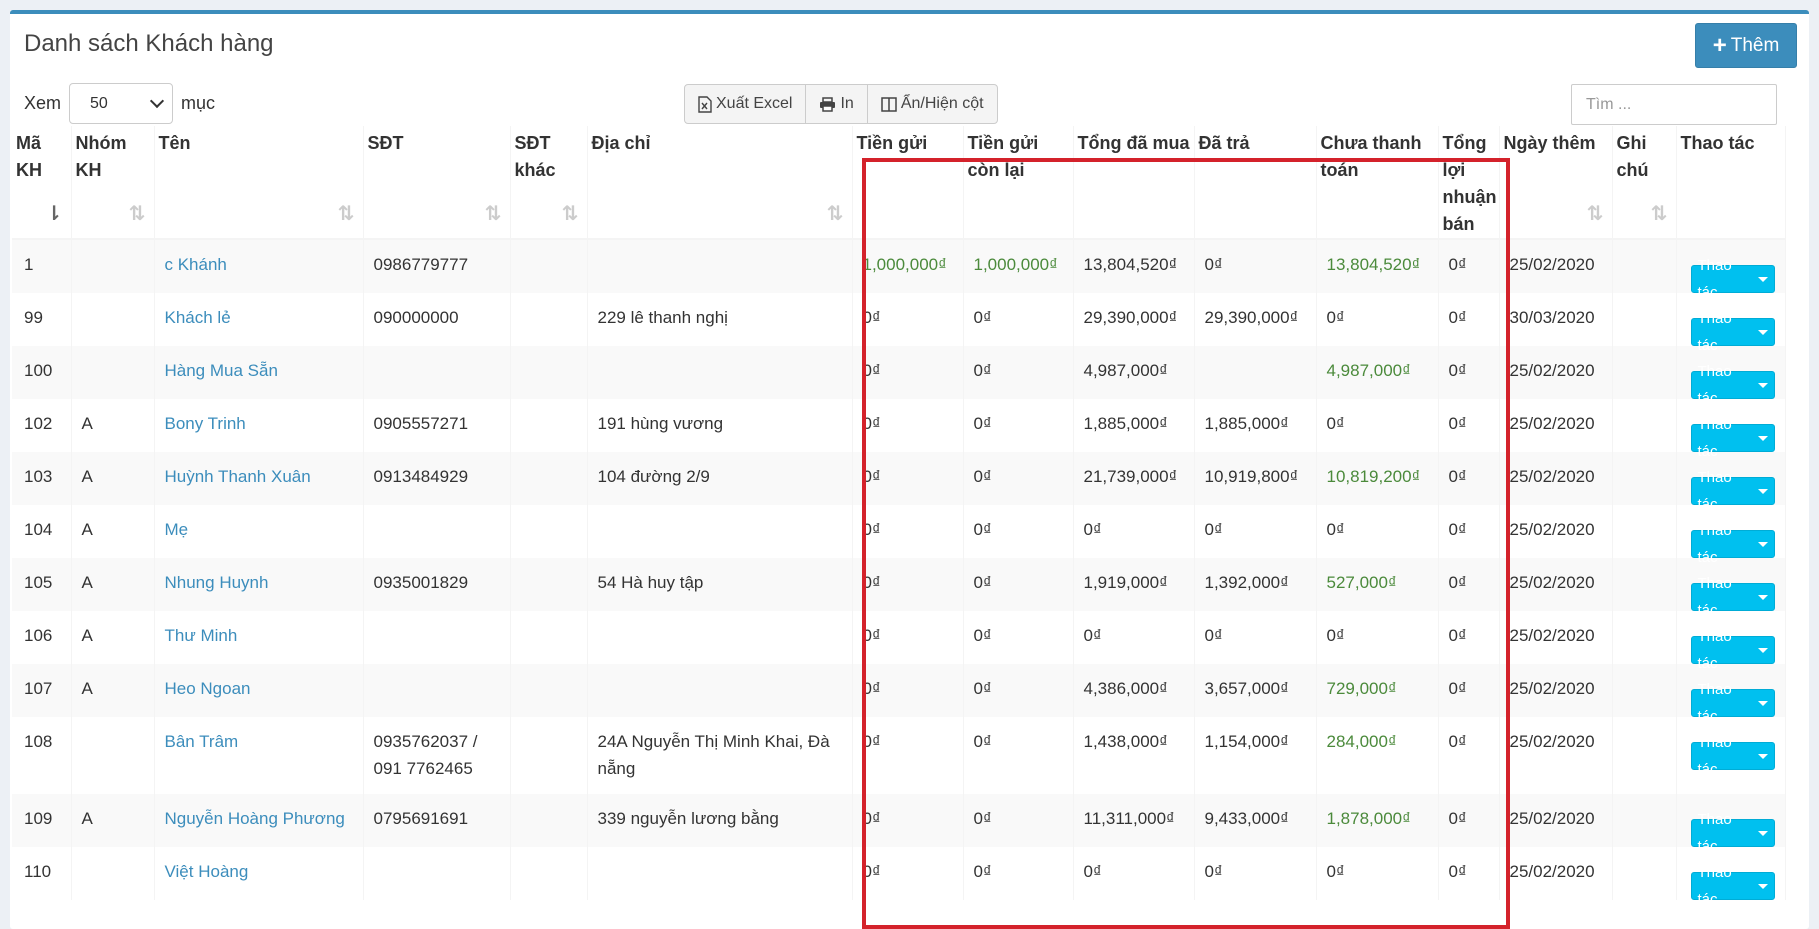 The image size is (1819, 929). Describe the element at coordinates (259, 266) in the screenshot. I see `cell-name: c Khánh` at that location.